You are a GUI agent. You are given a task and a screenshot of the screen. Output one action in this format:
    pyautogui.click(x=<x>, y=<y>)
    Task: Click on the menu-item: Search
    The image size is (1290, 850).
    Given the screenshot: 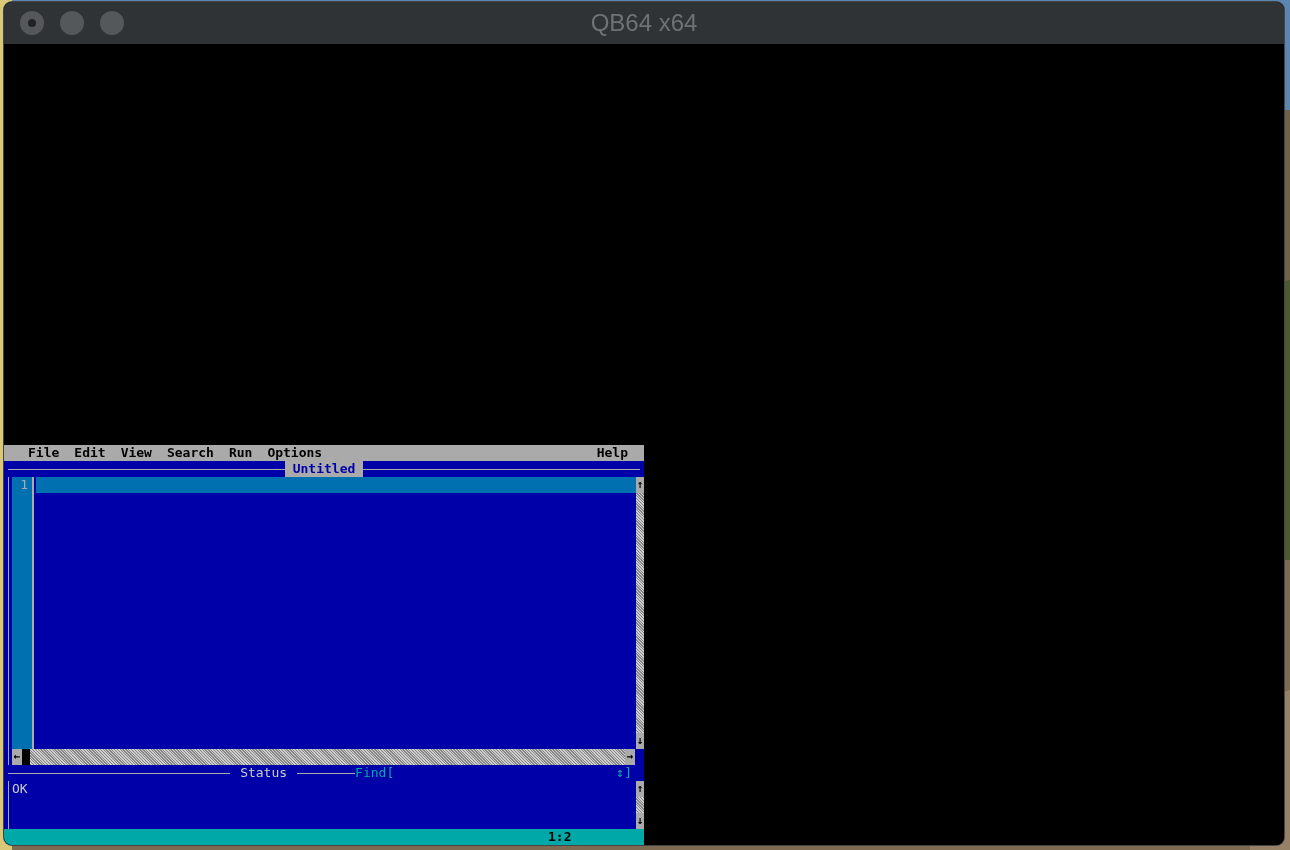 What is the action you would take?
    pyautogui.click(x=190, y=453)
    